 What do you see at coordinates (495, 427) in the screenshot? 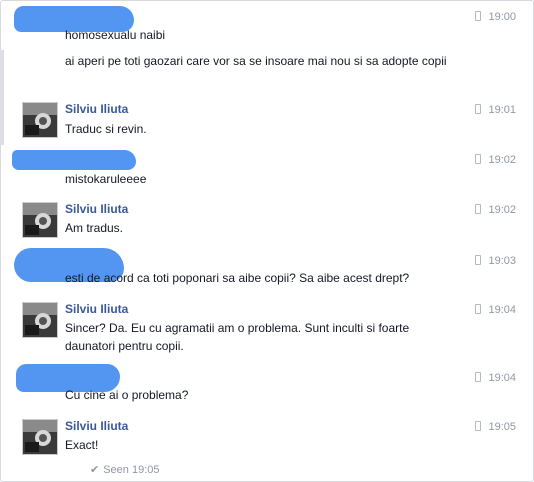
I see `message-time: 19:05` at bounding box center [495, 427].